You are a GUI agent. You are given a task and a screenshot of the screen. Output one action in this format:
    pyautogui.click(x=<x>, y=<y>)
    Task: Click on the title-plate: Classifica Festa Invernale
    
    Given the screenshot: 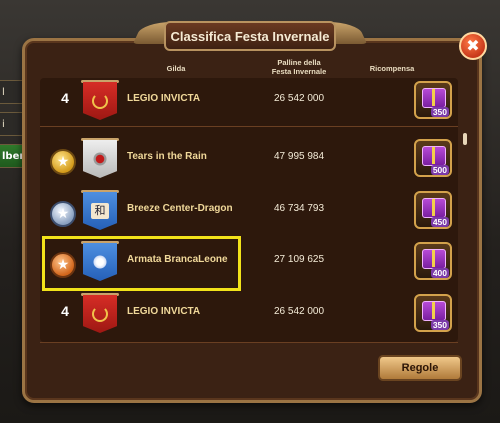 What is the action you would take?
    pyautogui.click(x=250, y=36)
    